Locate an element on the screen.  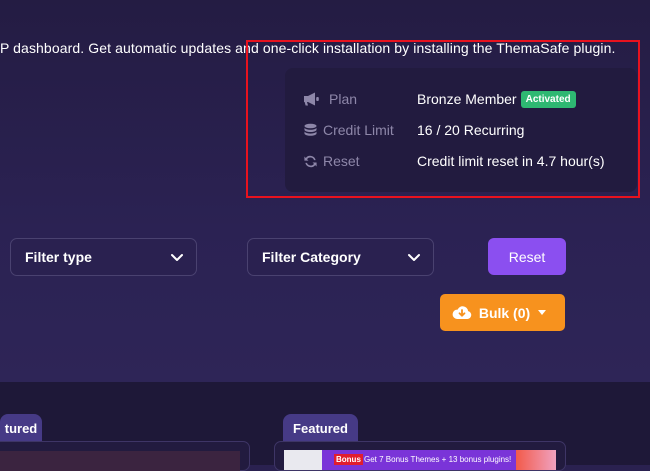
tab-featured-left: tured is located at coordinates (21, 428).